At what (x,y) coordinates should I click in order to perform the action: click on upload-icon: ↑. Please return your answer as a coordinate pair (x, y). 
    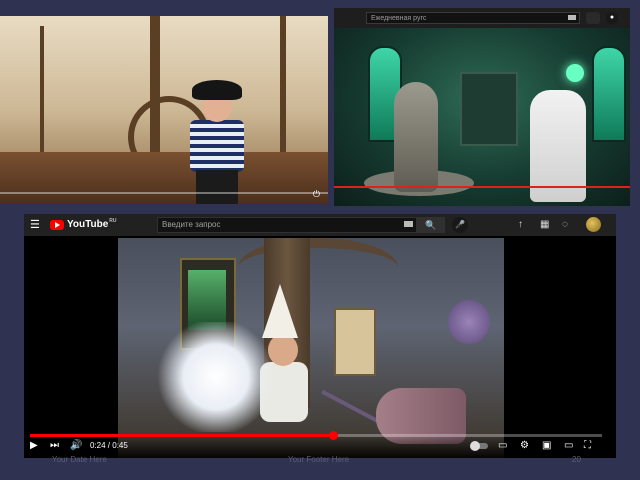
    Looking at the image, I should click on (520, 225).